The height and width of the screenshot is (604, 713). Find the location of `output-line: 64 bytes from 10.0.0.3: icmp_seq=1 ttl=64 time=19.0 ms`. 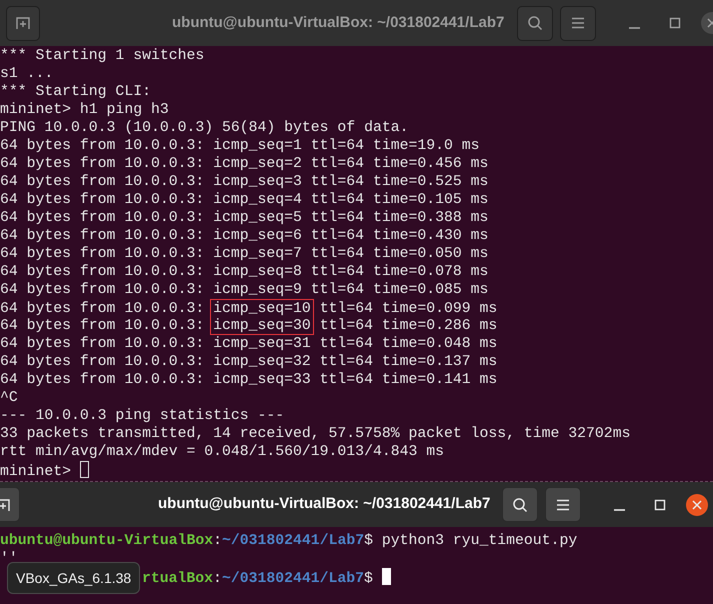

output-line: 64 bytes from 10.0.0.3: icmp_seq=1 ttl=64 time=19.0 ms is located at coordinates (240, 146).